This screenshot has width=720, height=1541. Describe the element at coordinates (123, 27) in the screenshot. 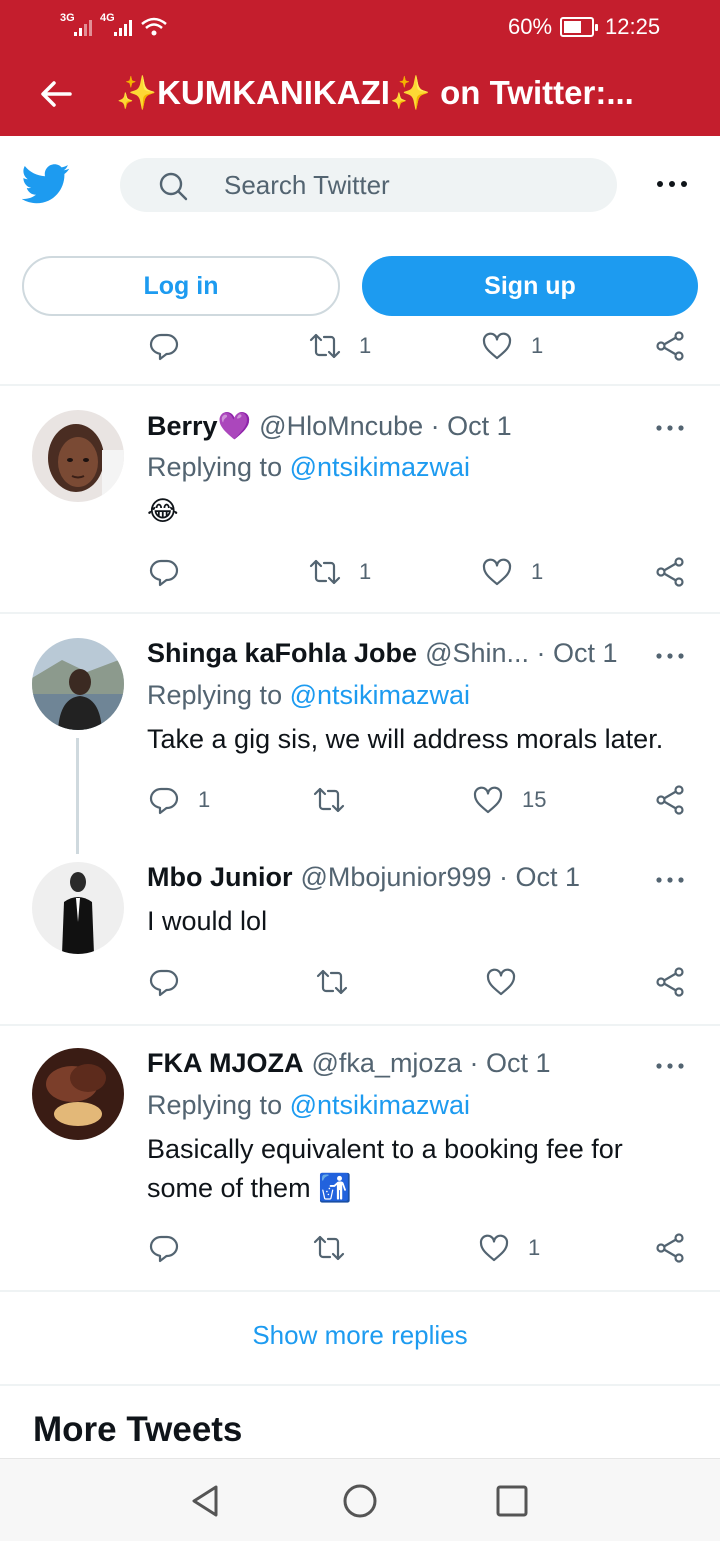

I see `signal-strength-2-icon` at that location.